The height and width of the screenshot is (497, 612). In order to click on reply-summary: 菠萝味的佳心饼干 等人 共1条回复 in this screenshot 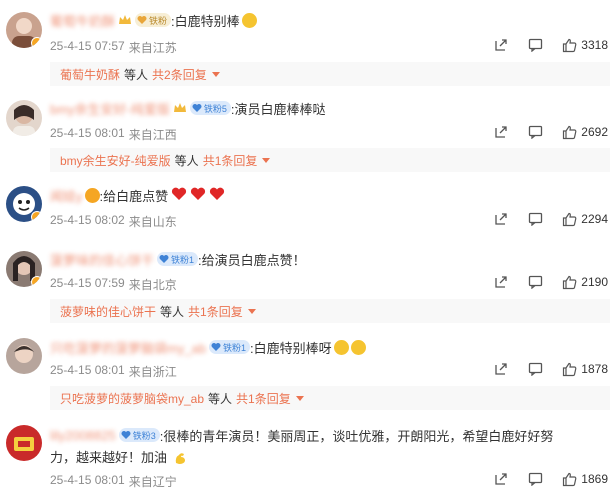, I will do `click(330, 311)`.